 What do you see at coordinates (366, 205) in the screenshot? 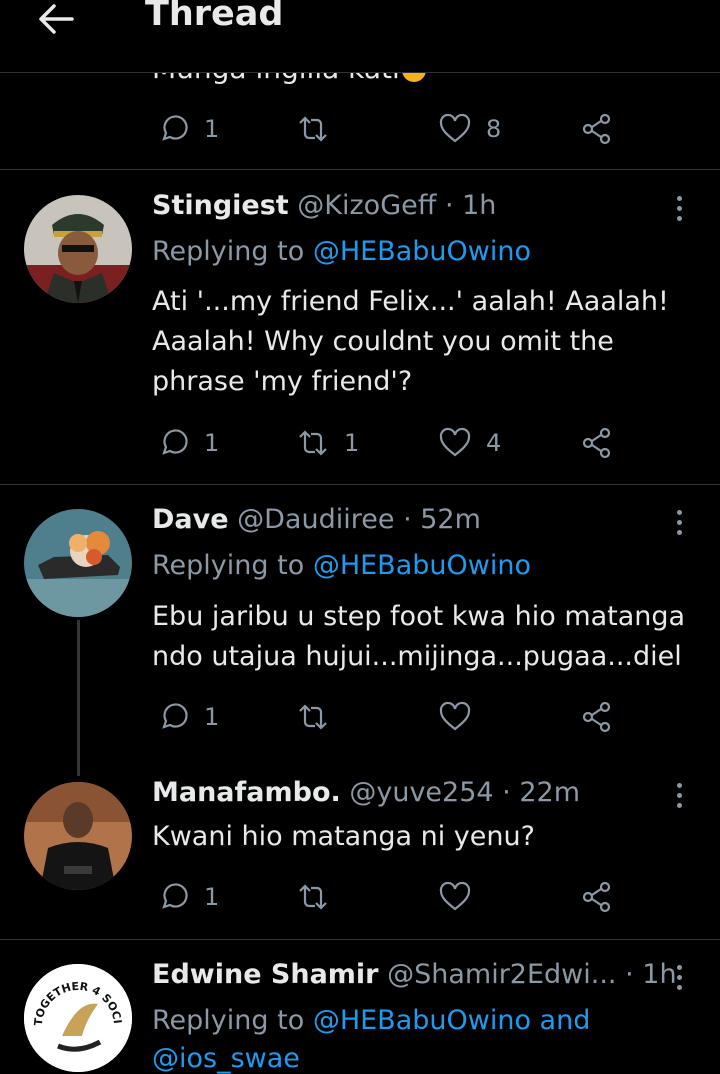
I see `user-handle: @KizoGeff` at bounding box center [366, 205].